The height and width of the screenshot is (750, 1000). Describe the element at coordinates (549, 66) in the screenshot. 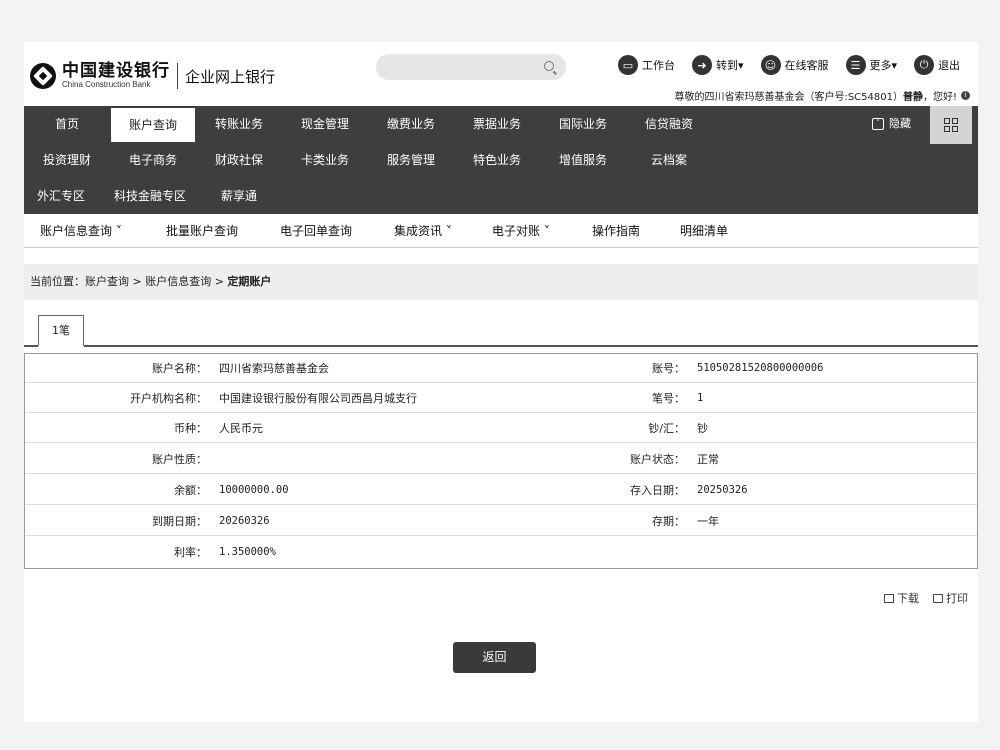

I see `search-icon` at that location.